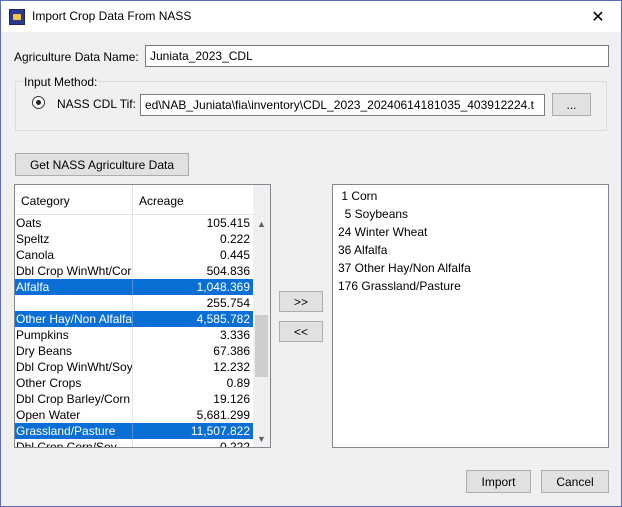 The width and height of the screenshot is (622, 507). What do you see at coordinates (301, 331) in the screenshot?
I see `remove-from-selection-button: <<` at bounding box center [301, 331].